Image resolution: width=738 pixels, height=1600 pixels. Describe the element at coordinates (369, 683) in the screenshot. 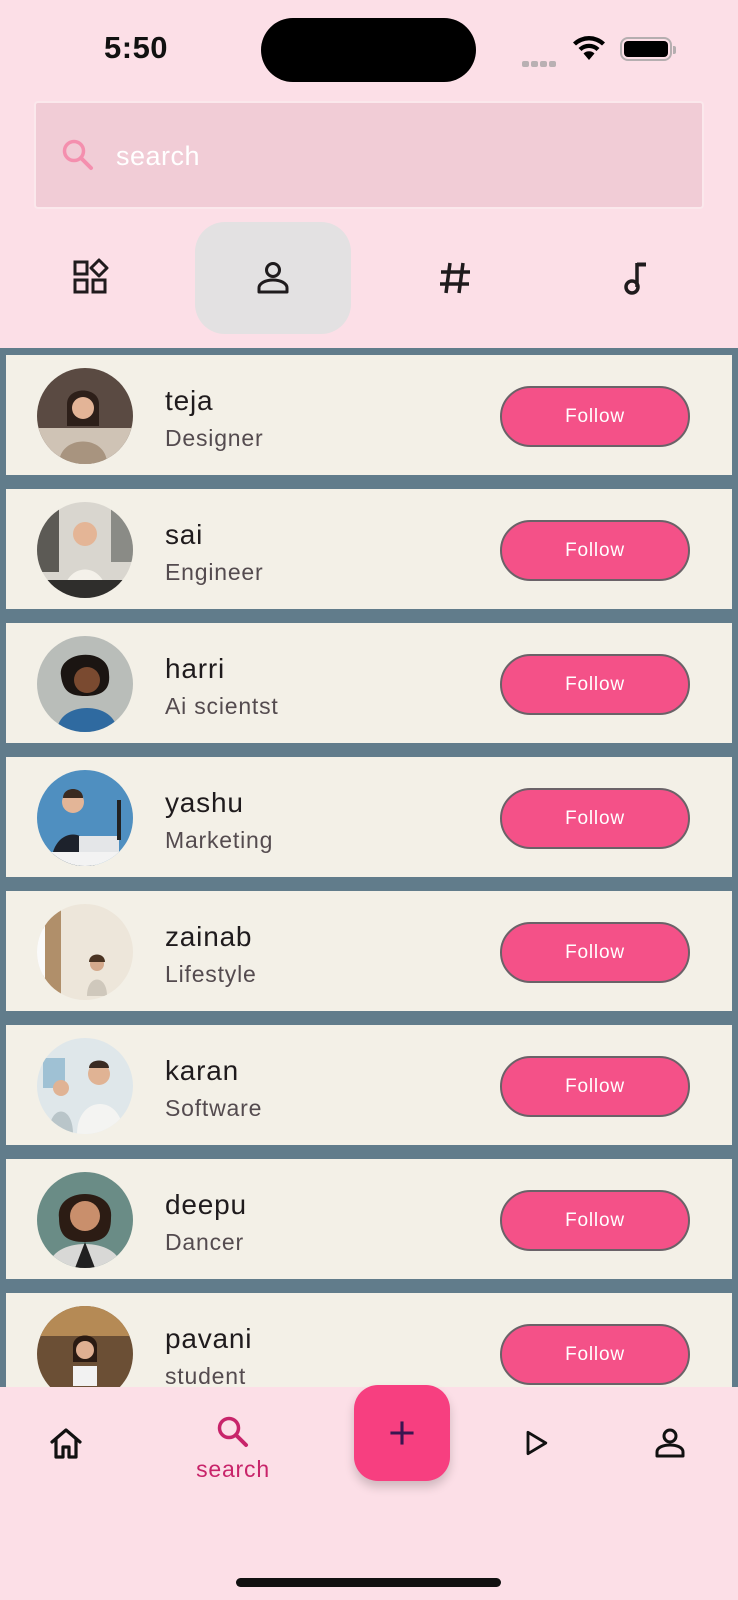

I see `list-item: harri Ai scientst Follow` at that location.